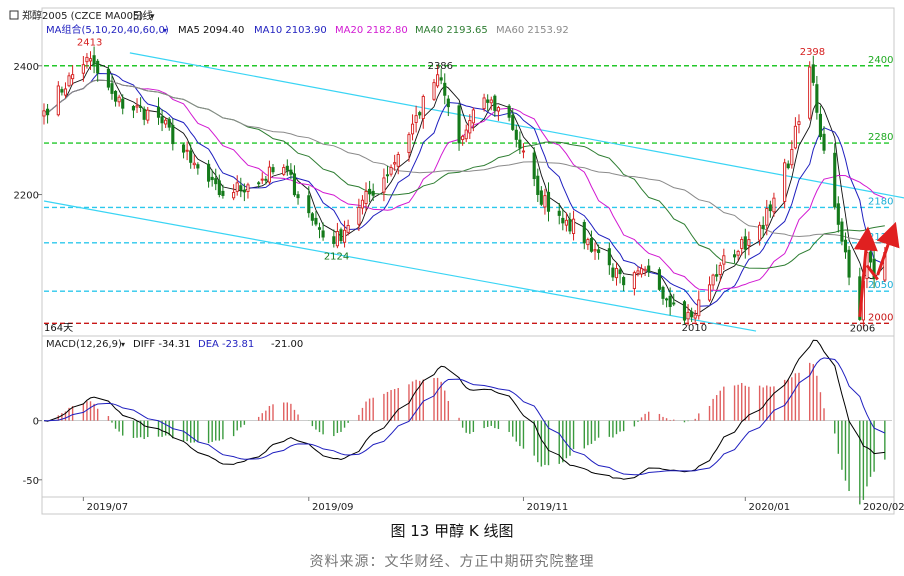  I want to click on price-annotation: 2124, so click(336, 256).